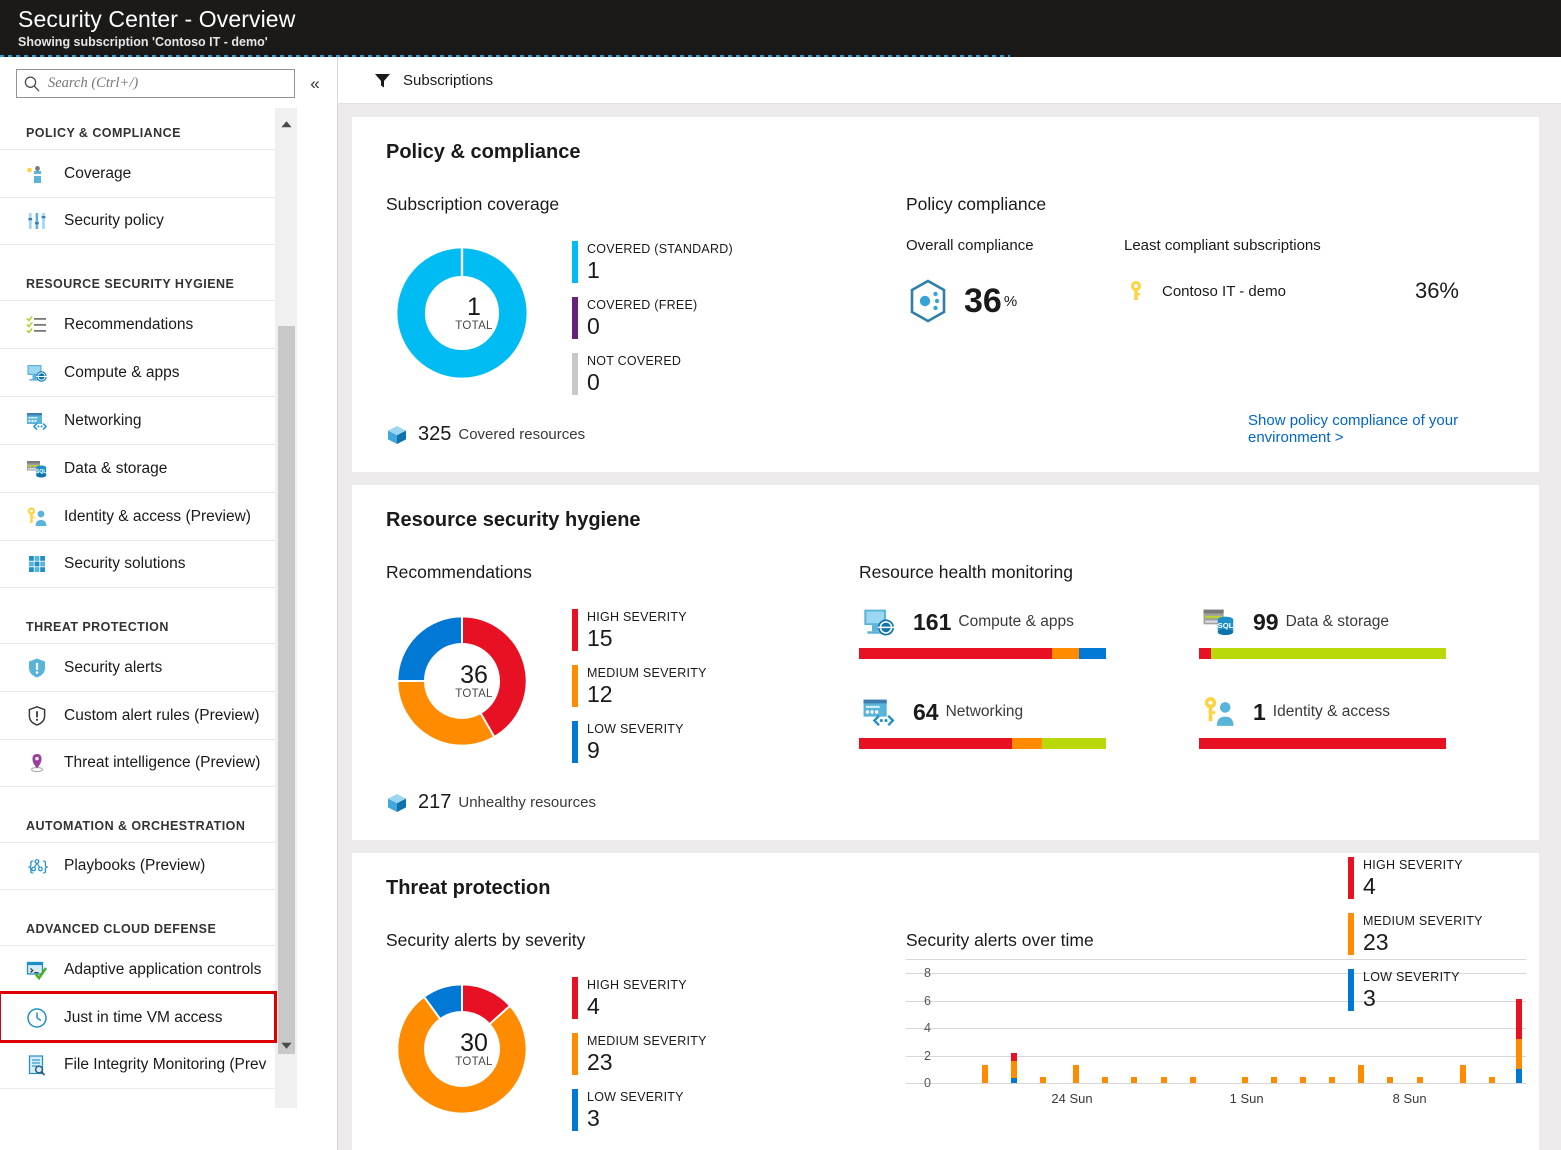 Image resolution: width=1561 pixels, height=1150 pixels. Describe the element at coordinates (639, 1110) in the screenshot. I see `legend-item: LOW SEVERITY 3` at that location.